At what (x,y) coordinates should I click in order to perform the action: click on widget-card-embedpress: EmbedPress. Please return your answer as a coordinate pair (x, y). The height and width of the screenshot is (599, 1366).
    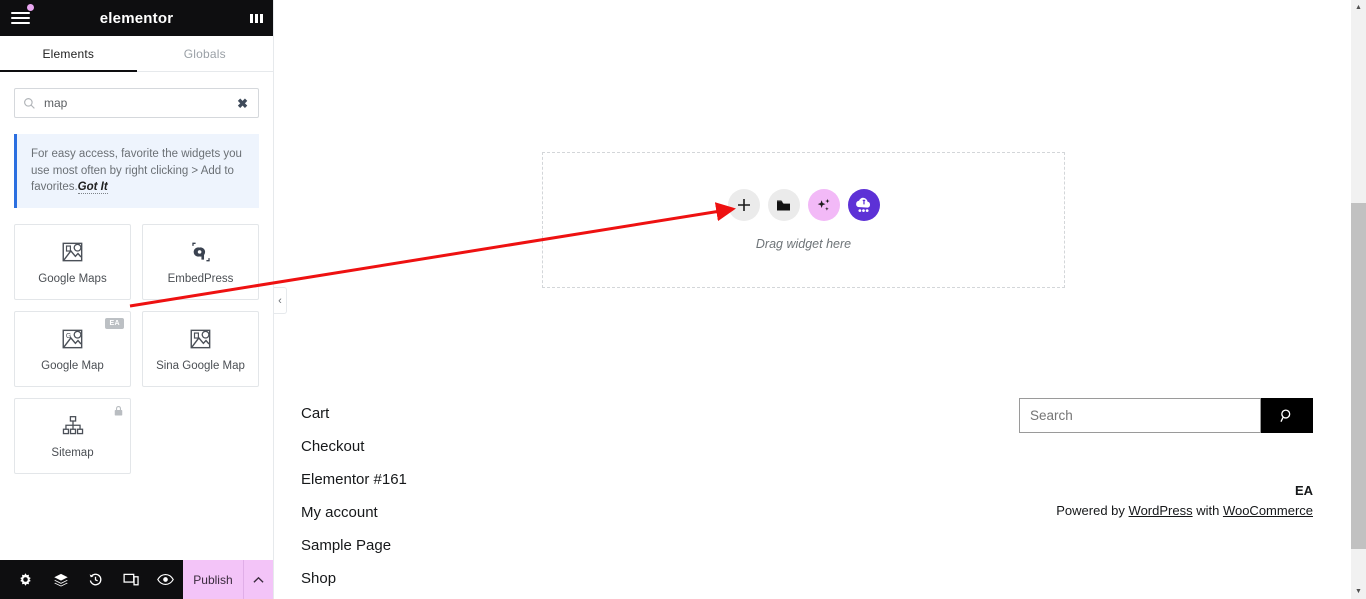
    Looking at the image, I should click on (200, 262).